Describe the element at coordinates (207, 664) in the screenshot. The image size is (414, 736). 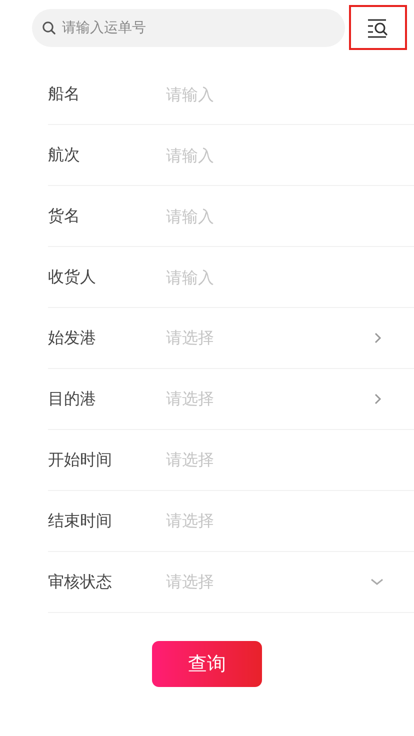
I see `query-button: 查询` at that location.